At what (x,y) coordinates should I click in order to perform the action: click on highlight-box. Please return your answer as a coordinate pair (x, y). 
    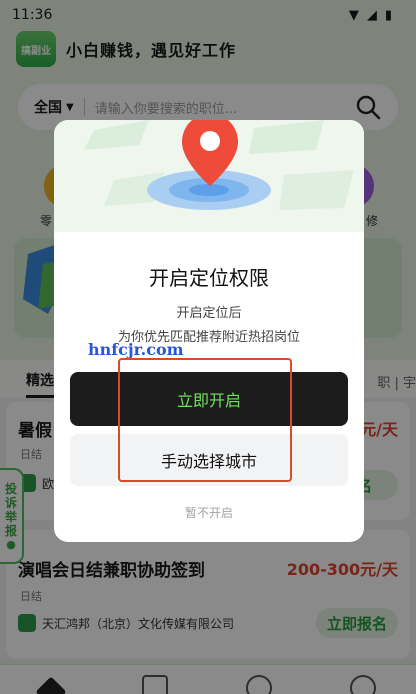
    Looking at the image, I should click on (205, 420).